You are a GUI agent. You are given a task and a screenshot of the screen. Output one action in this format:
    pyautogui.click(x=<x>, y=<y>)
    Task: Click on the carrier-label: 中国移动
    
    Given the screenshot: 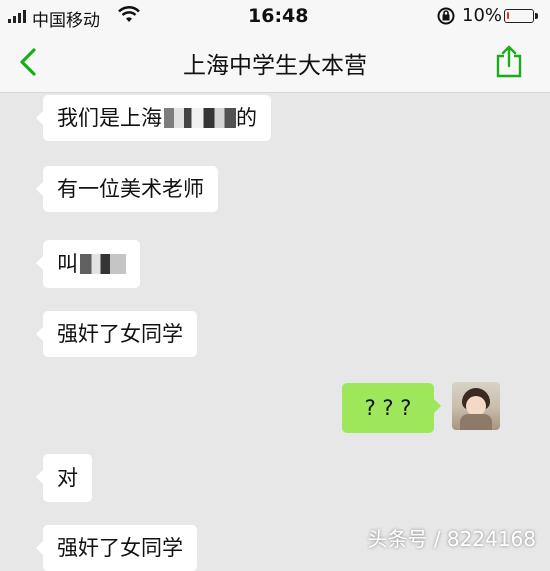 What is the action you would take?
    pyautogui.click(x=66, y=21)
    